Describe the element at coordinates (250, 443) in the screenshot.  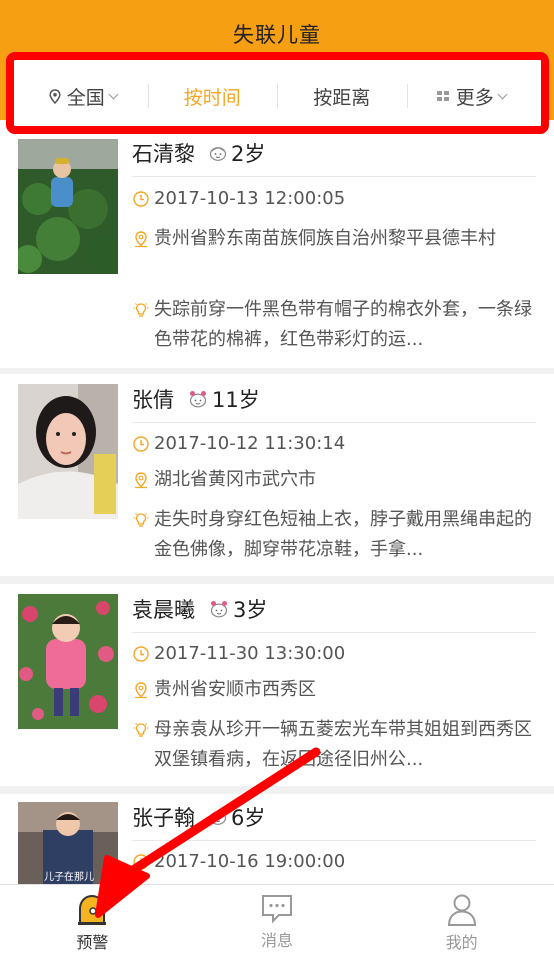
I see `missing-time: 2017-10-12 11:30:14` at that location.